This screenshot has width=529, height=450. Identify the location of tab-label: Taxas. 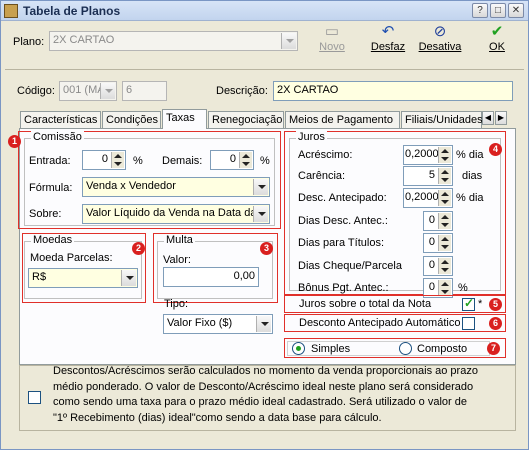
(180, 118).